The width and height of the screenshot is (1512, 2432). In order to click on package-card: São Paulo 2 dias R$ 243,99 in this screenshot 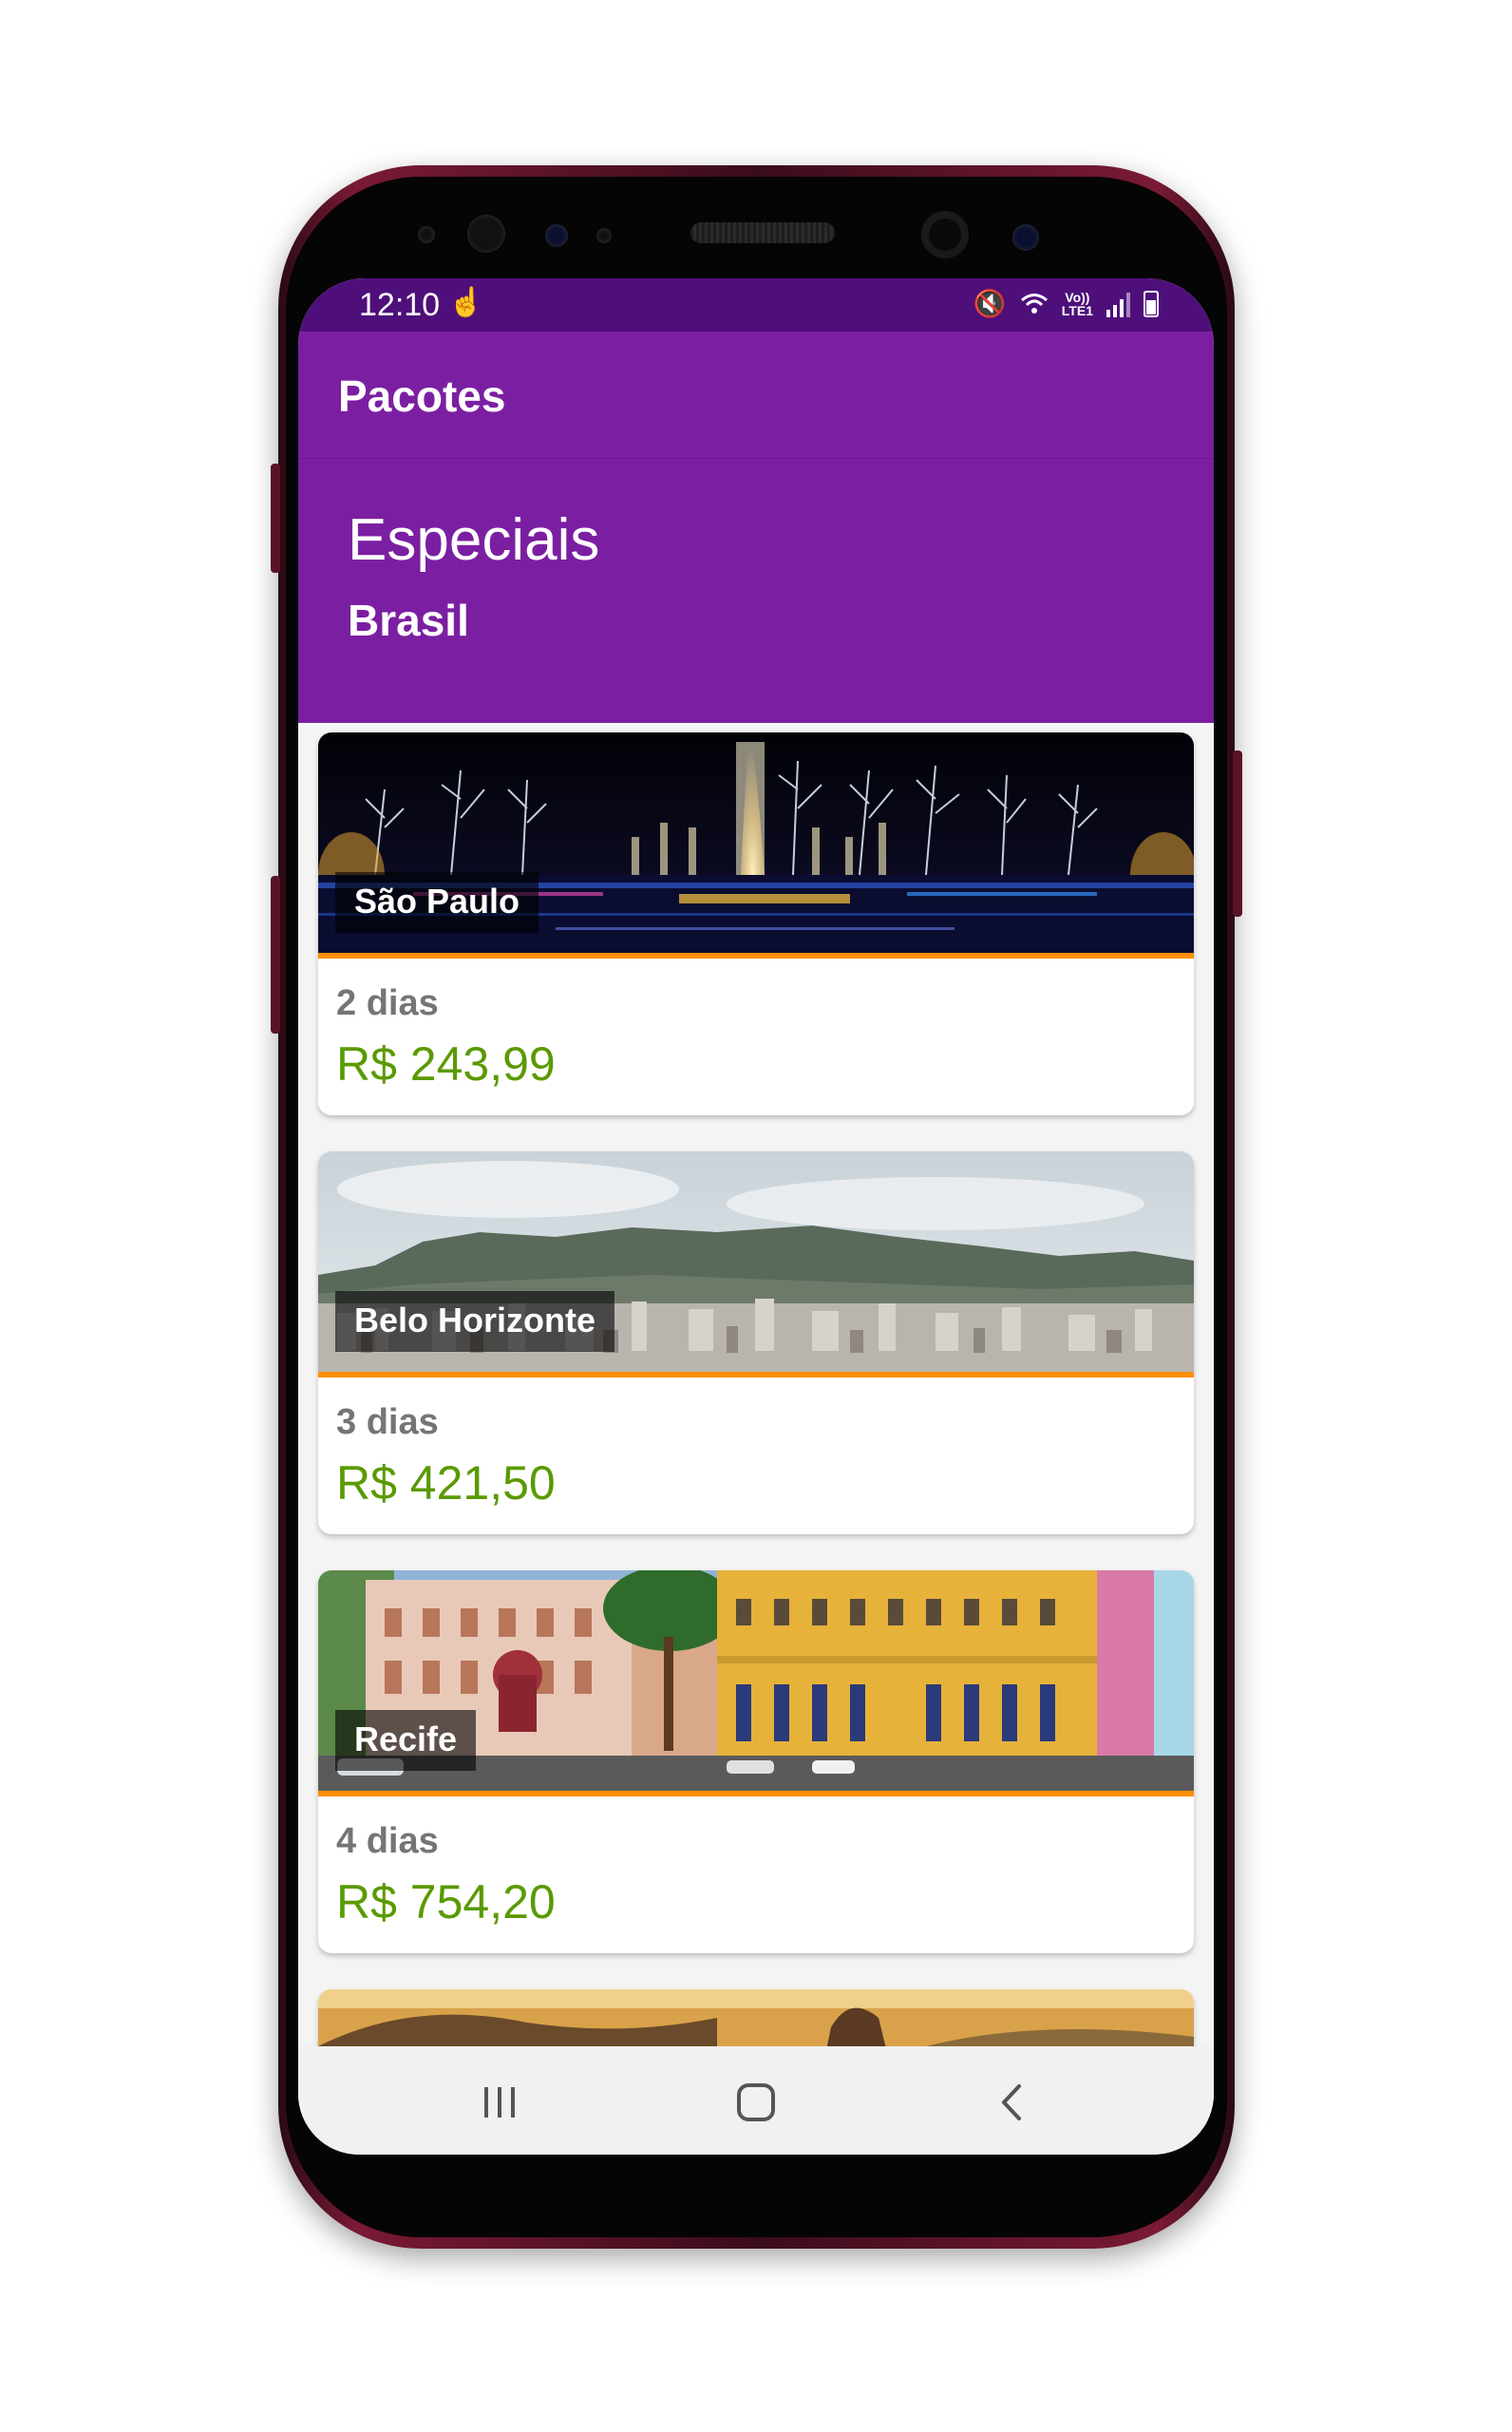, I will do `click(756, 923)`.